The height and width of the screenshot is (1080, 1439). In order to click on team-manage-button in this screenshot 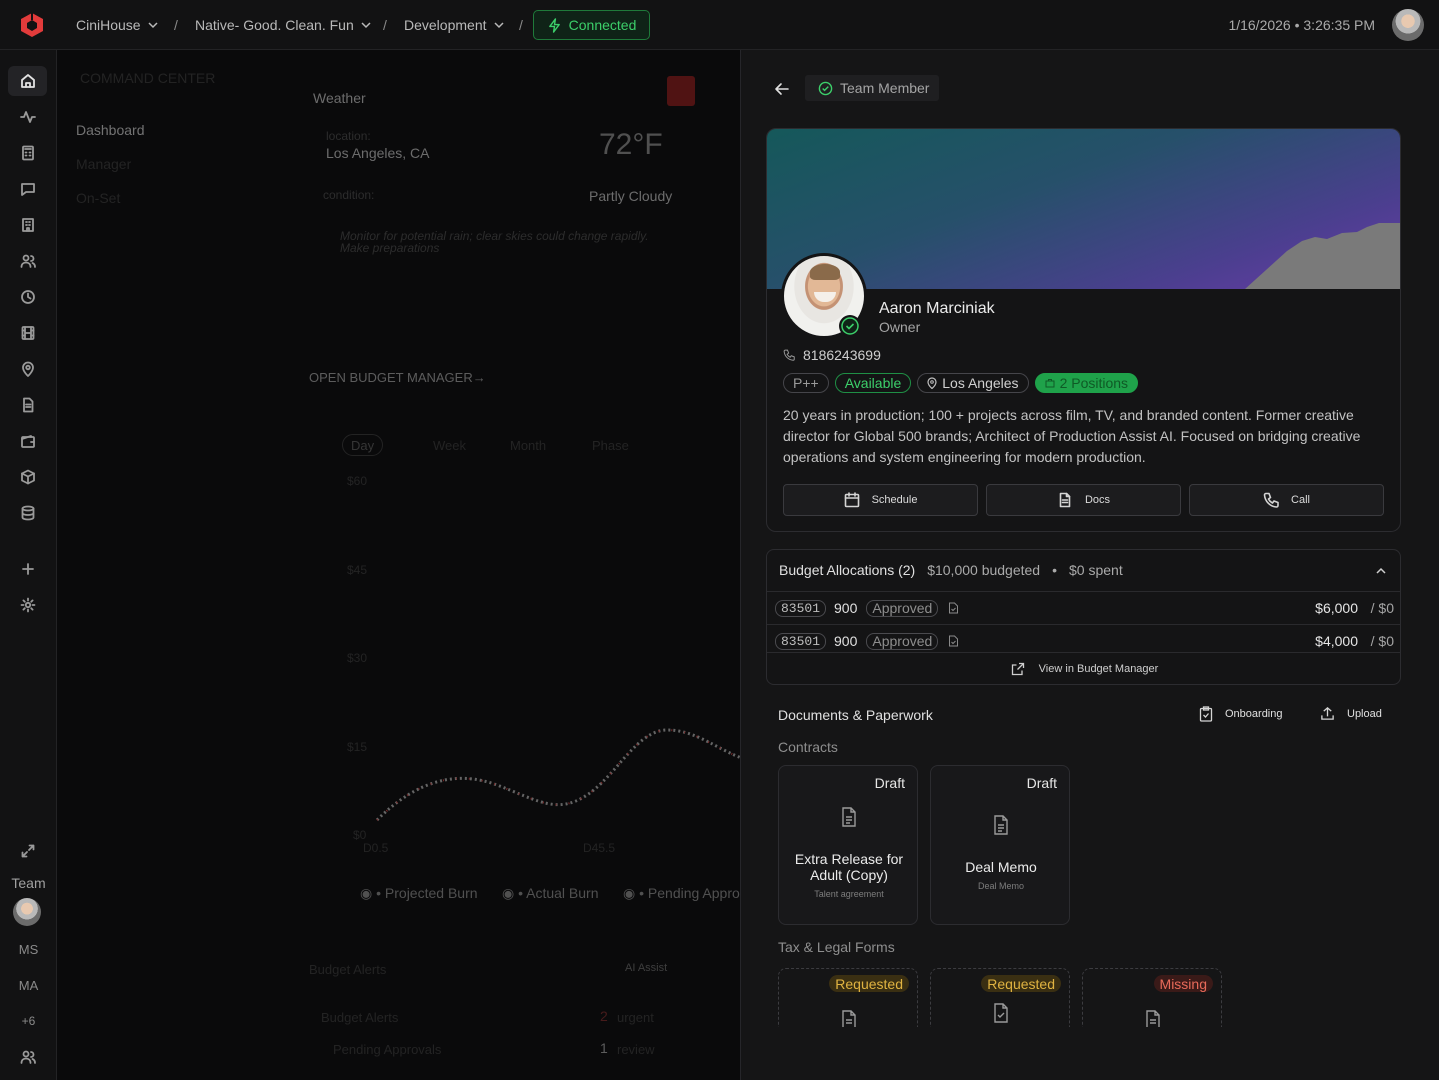, I will do `click(27, 1057)`.